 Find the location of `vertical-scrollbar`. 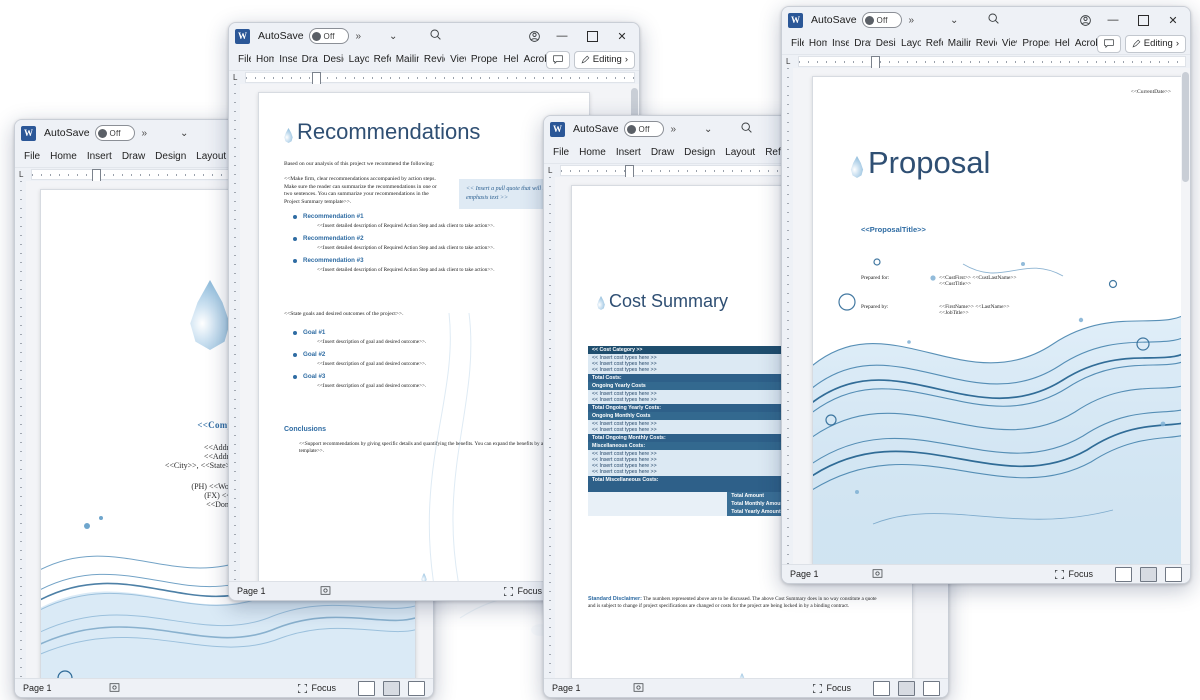

vertical-scrollbar is located at coordinates (1185, 316).